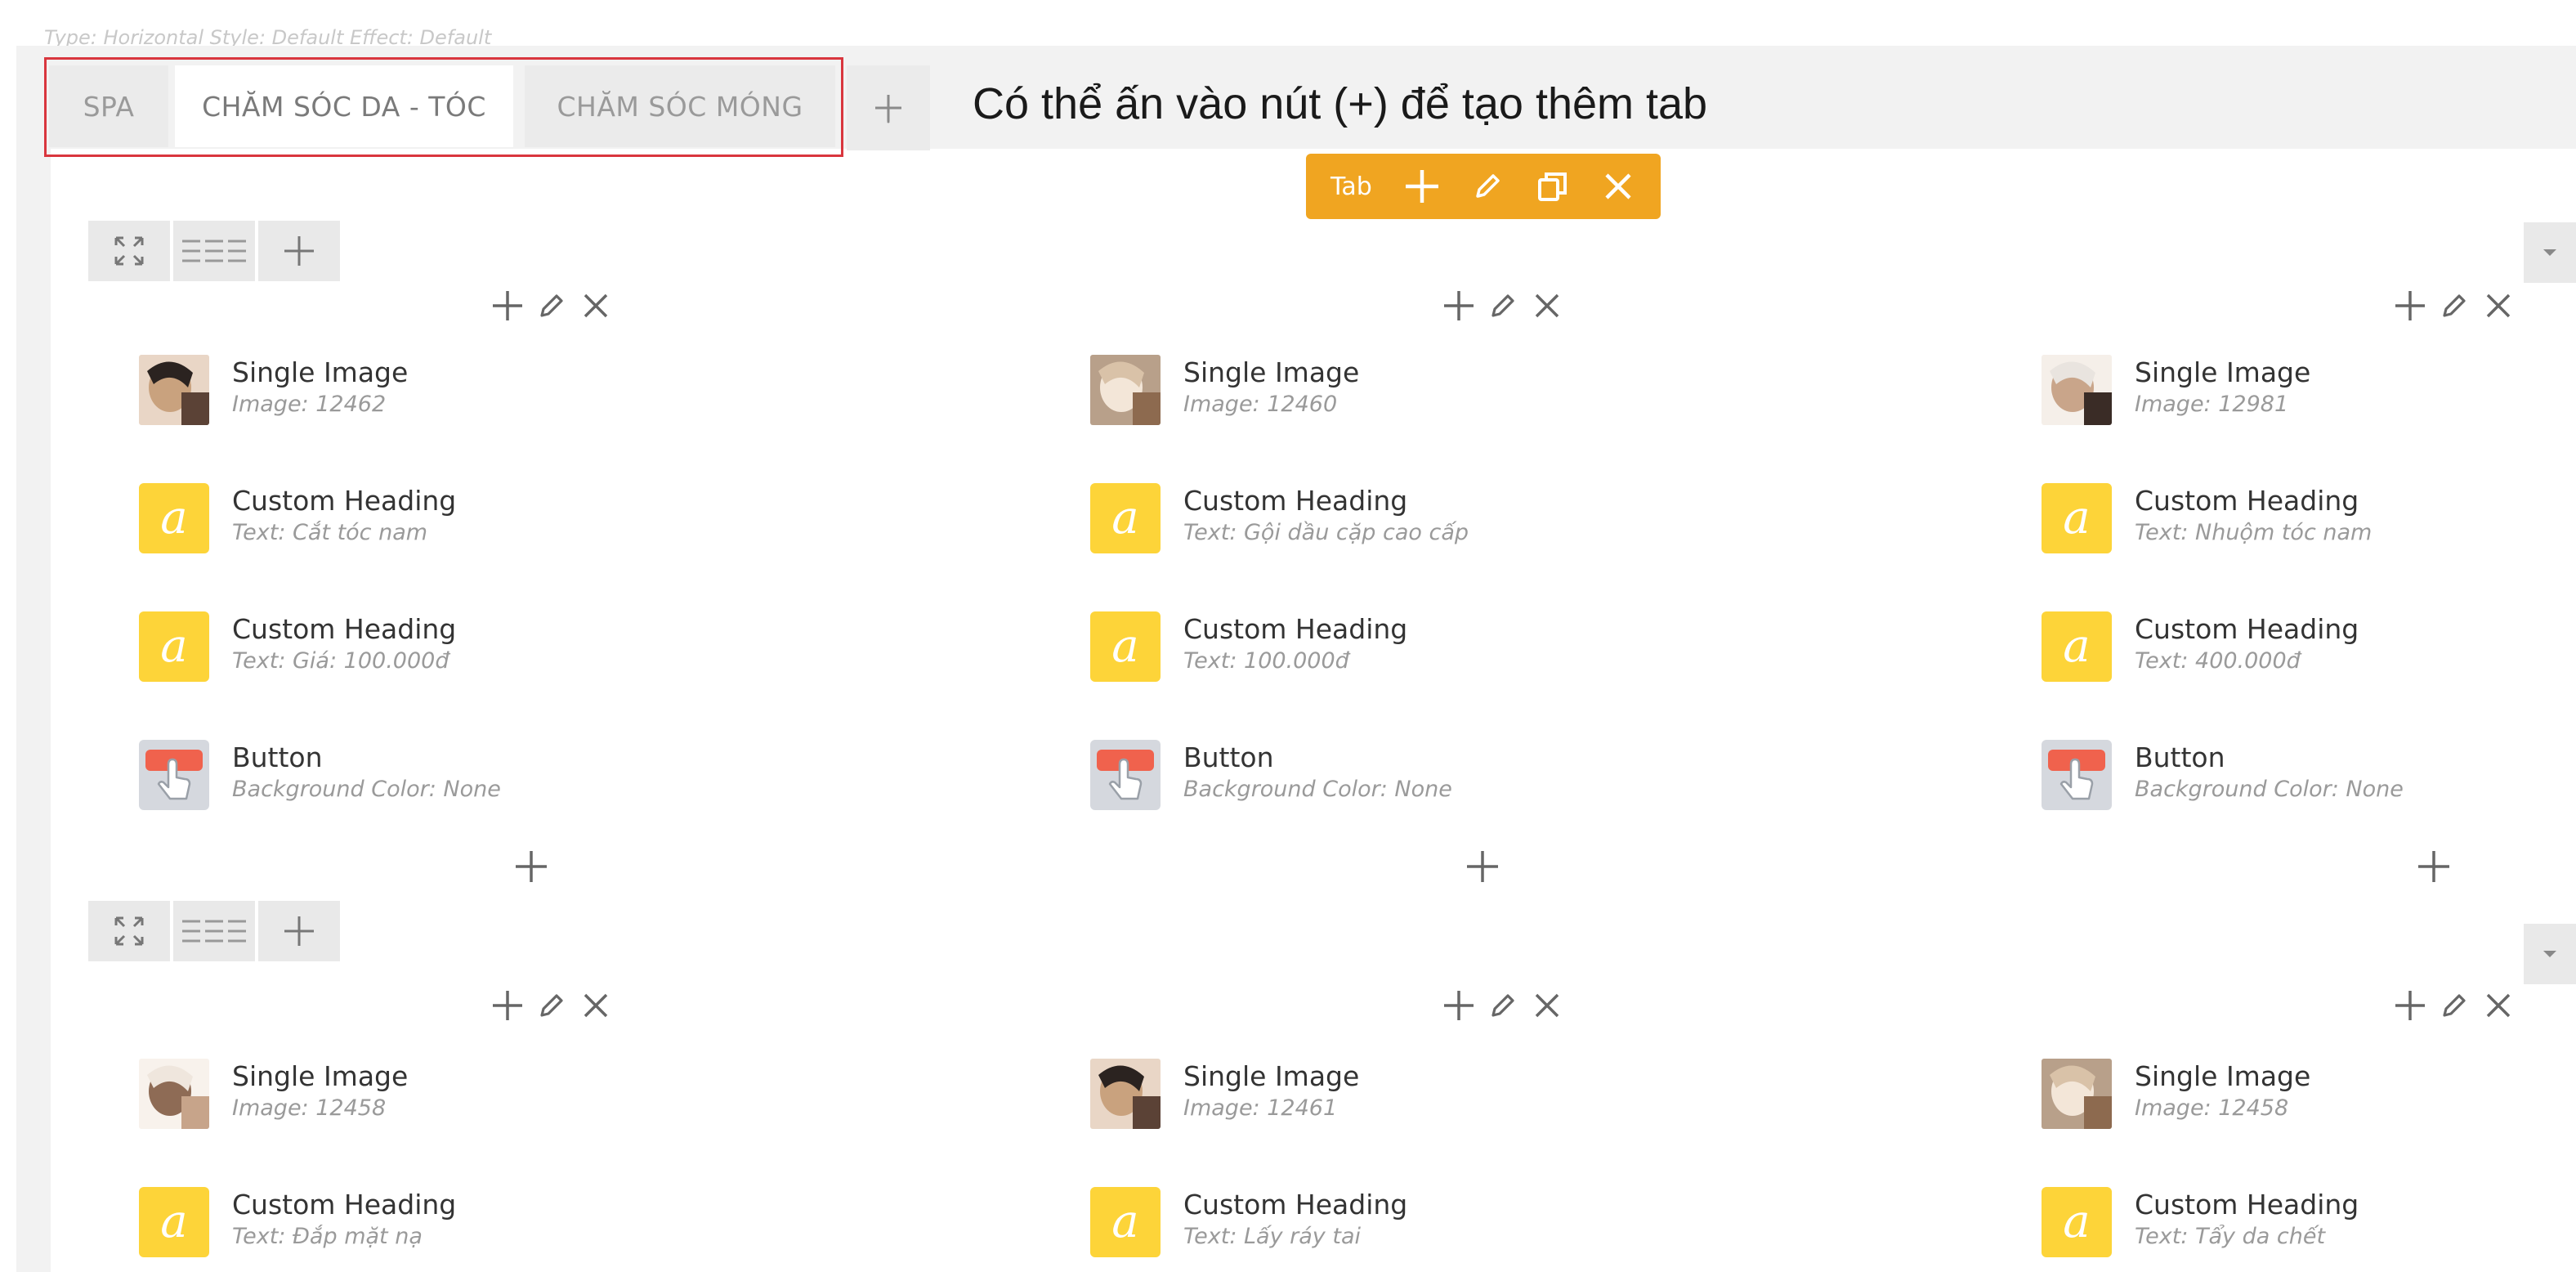  Describe the element at coordinates (330, 532) in the screenshot. I see `element-subtitle: Text: Cắt tóc nam` at that location.